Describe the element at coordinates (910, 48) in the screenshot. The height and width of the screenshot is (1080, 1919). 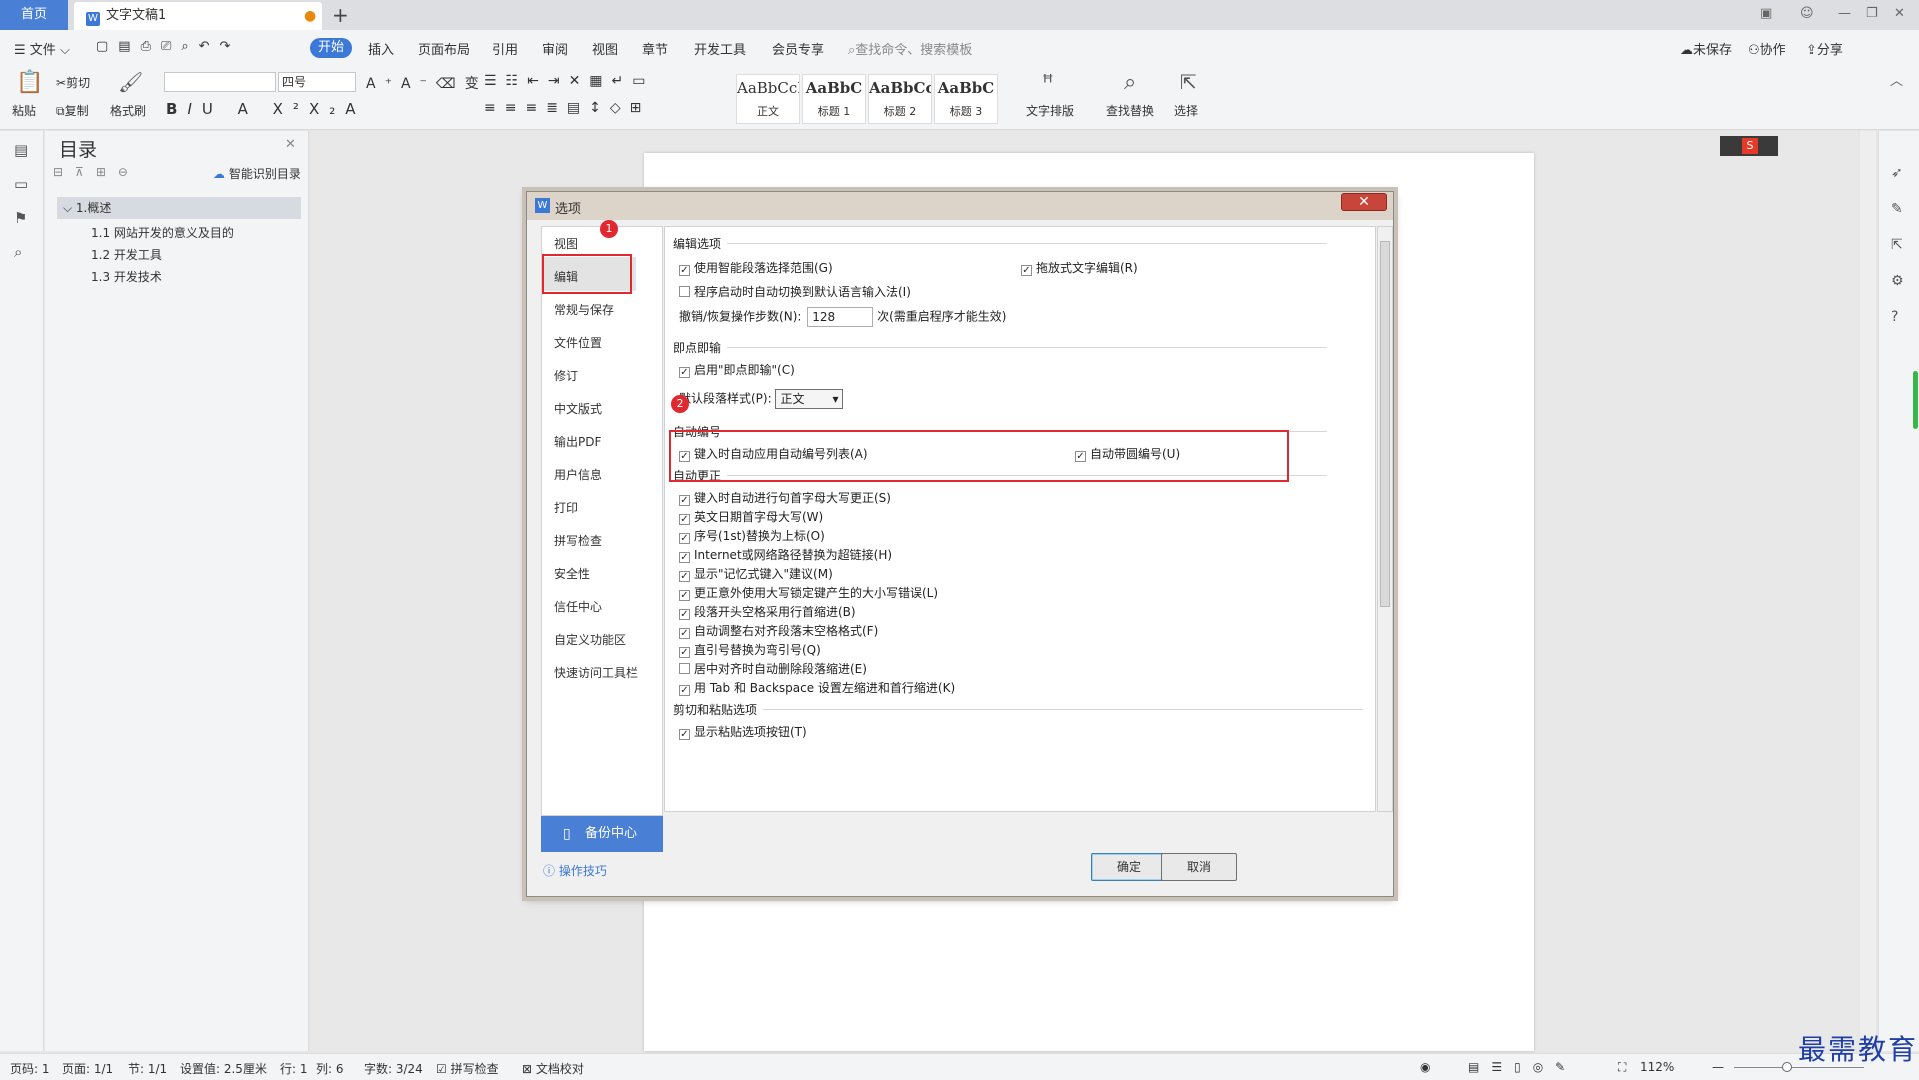
I see `command-search: ⌕查找命令、搜索模板` at that location.